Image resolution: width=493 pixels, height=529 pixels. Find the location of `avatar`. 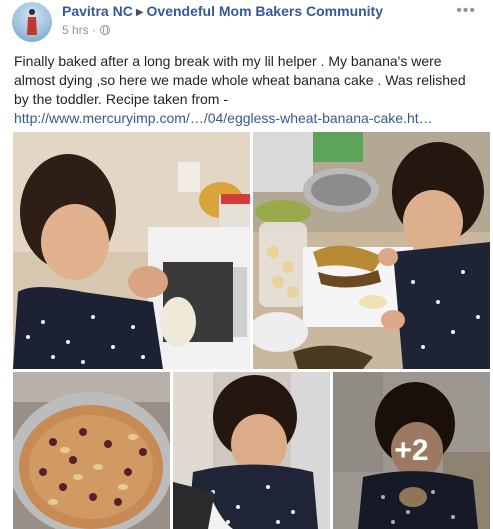

avatar is located at coordinates (32, 22).